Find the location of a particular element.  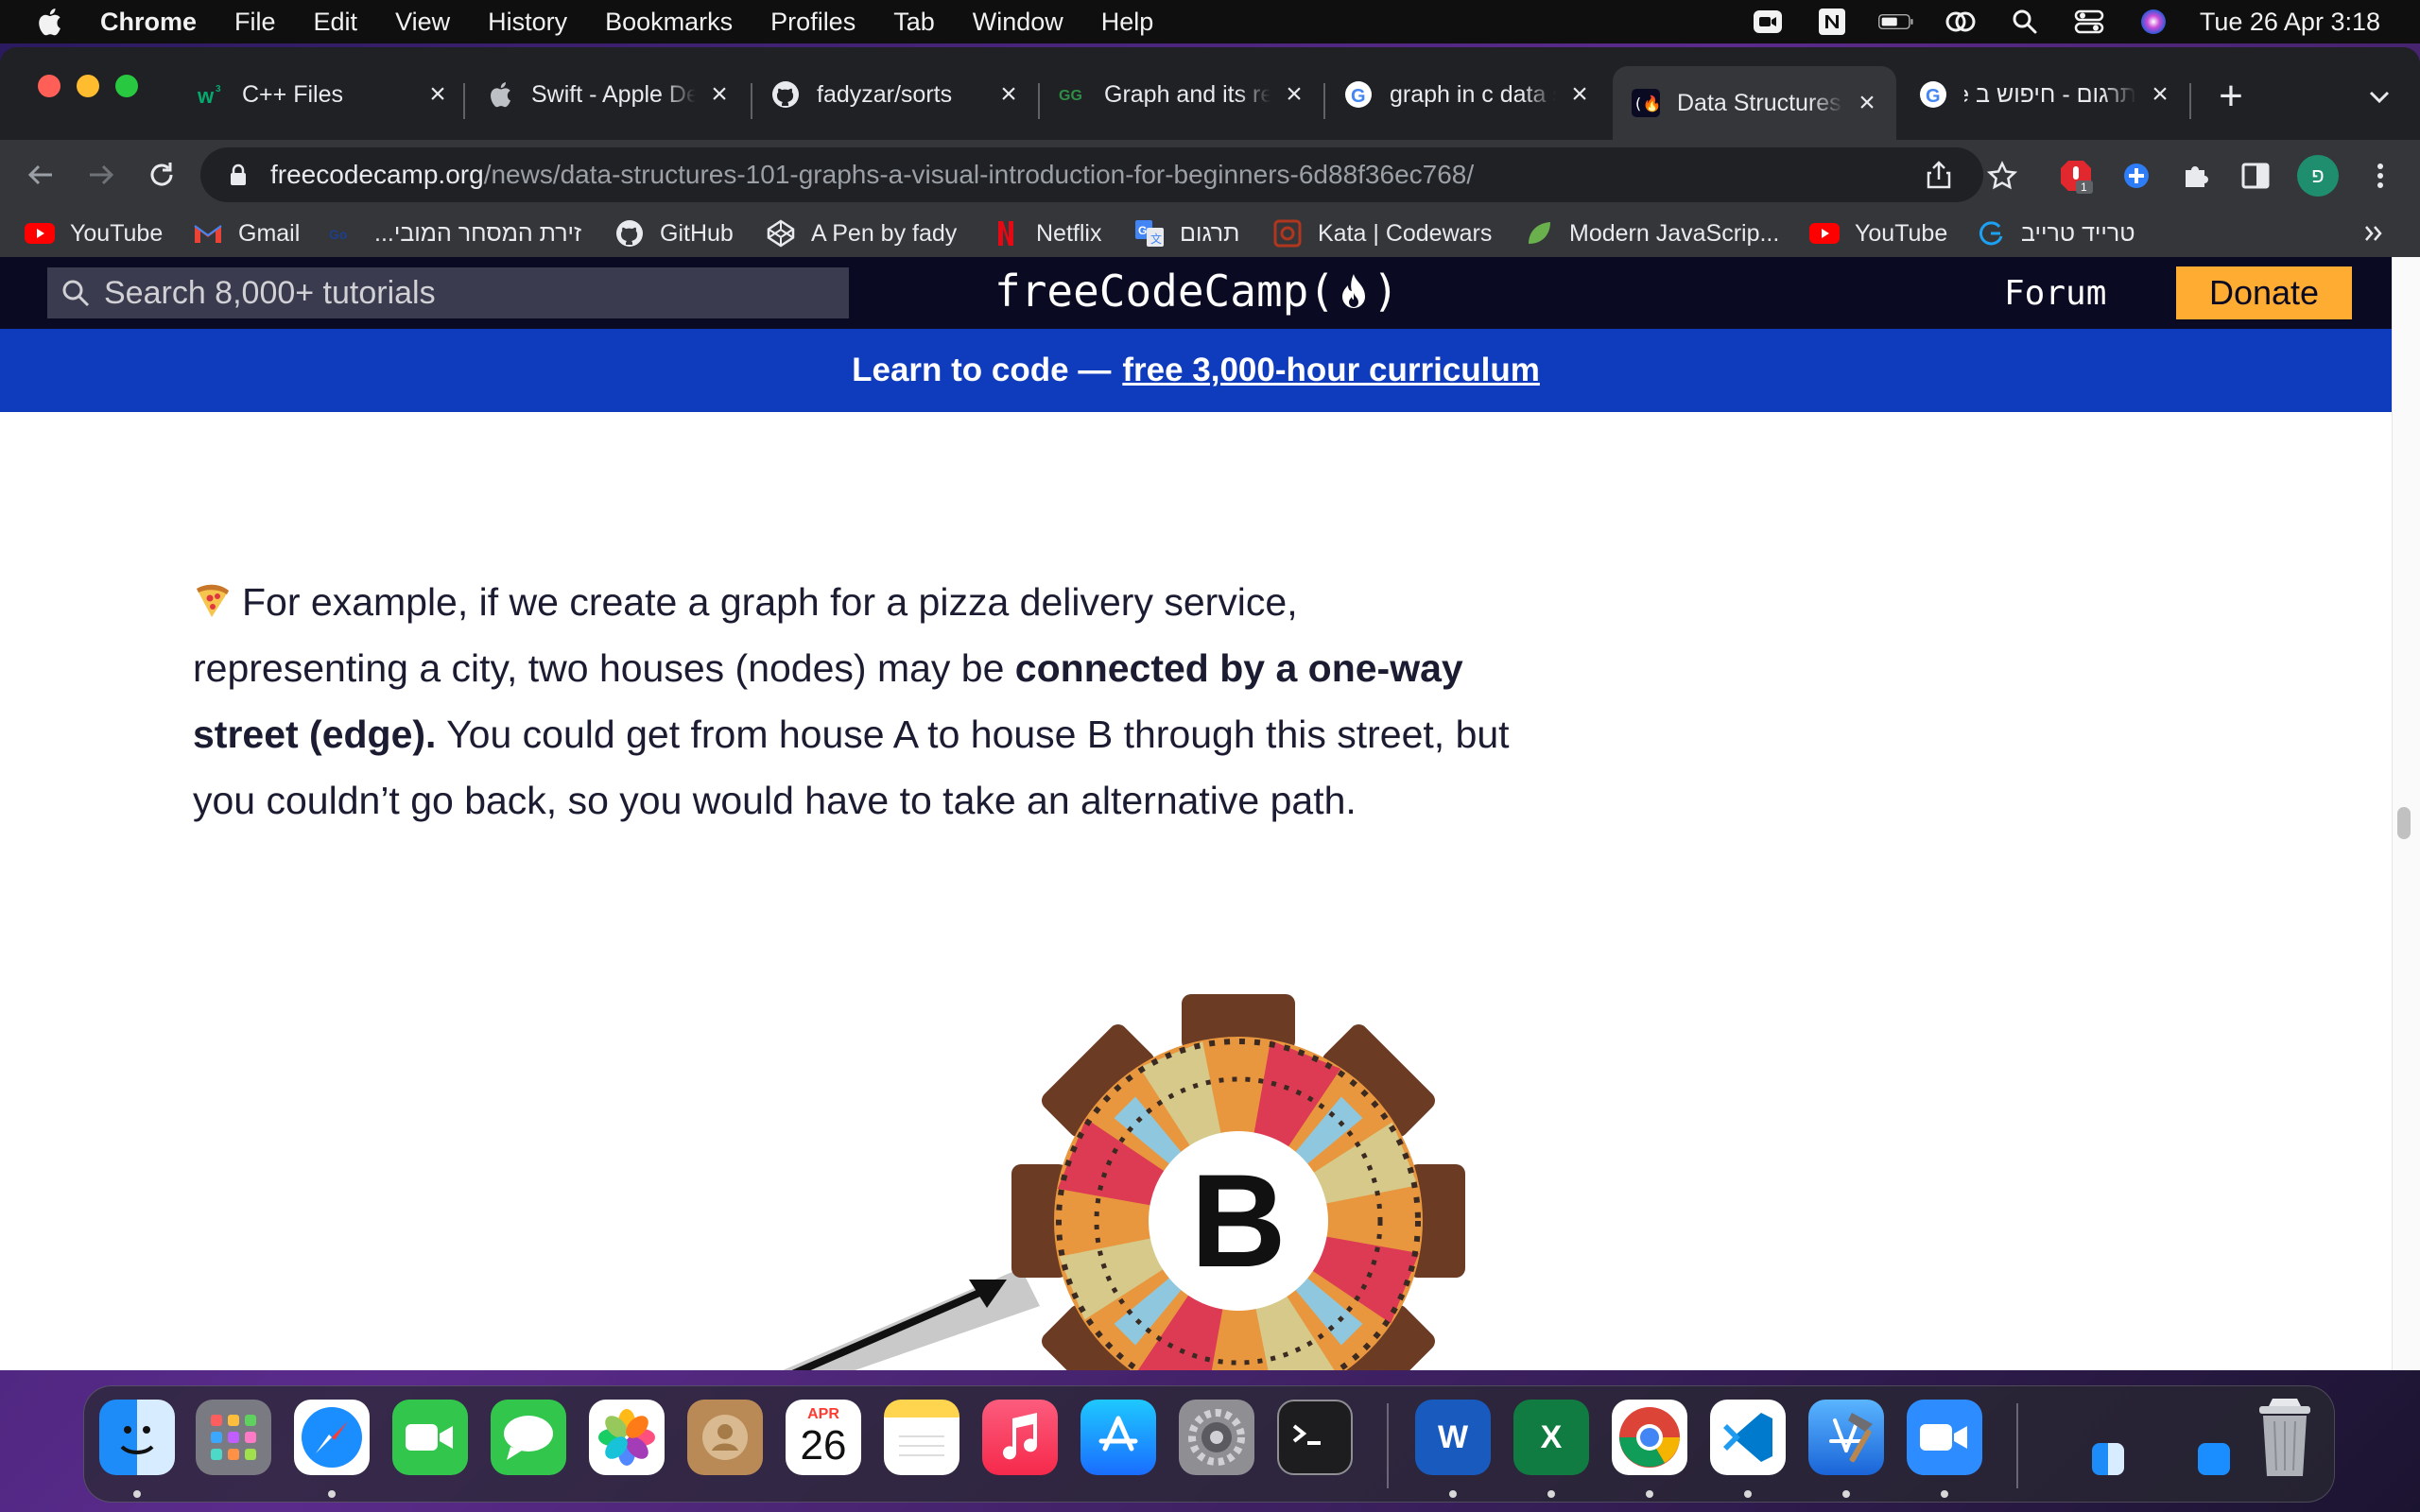

chrome-menu-kebab-icon is located at coordinates (2380, 176).